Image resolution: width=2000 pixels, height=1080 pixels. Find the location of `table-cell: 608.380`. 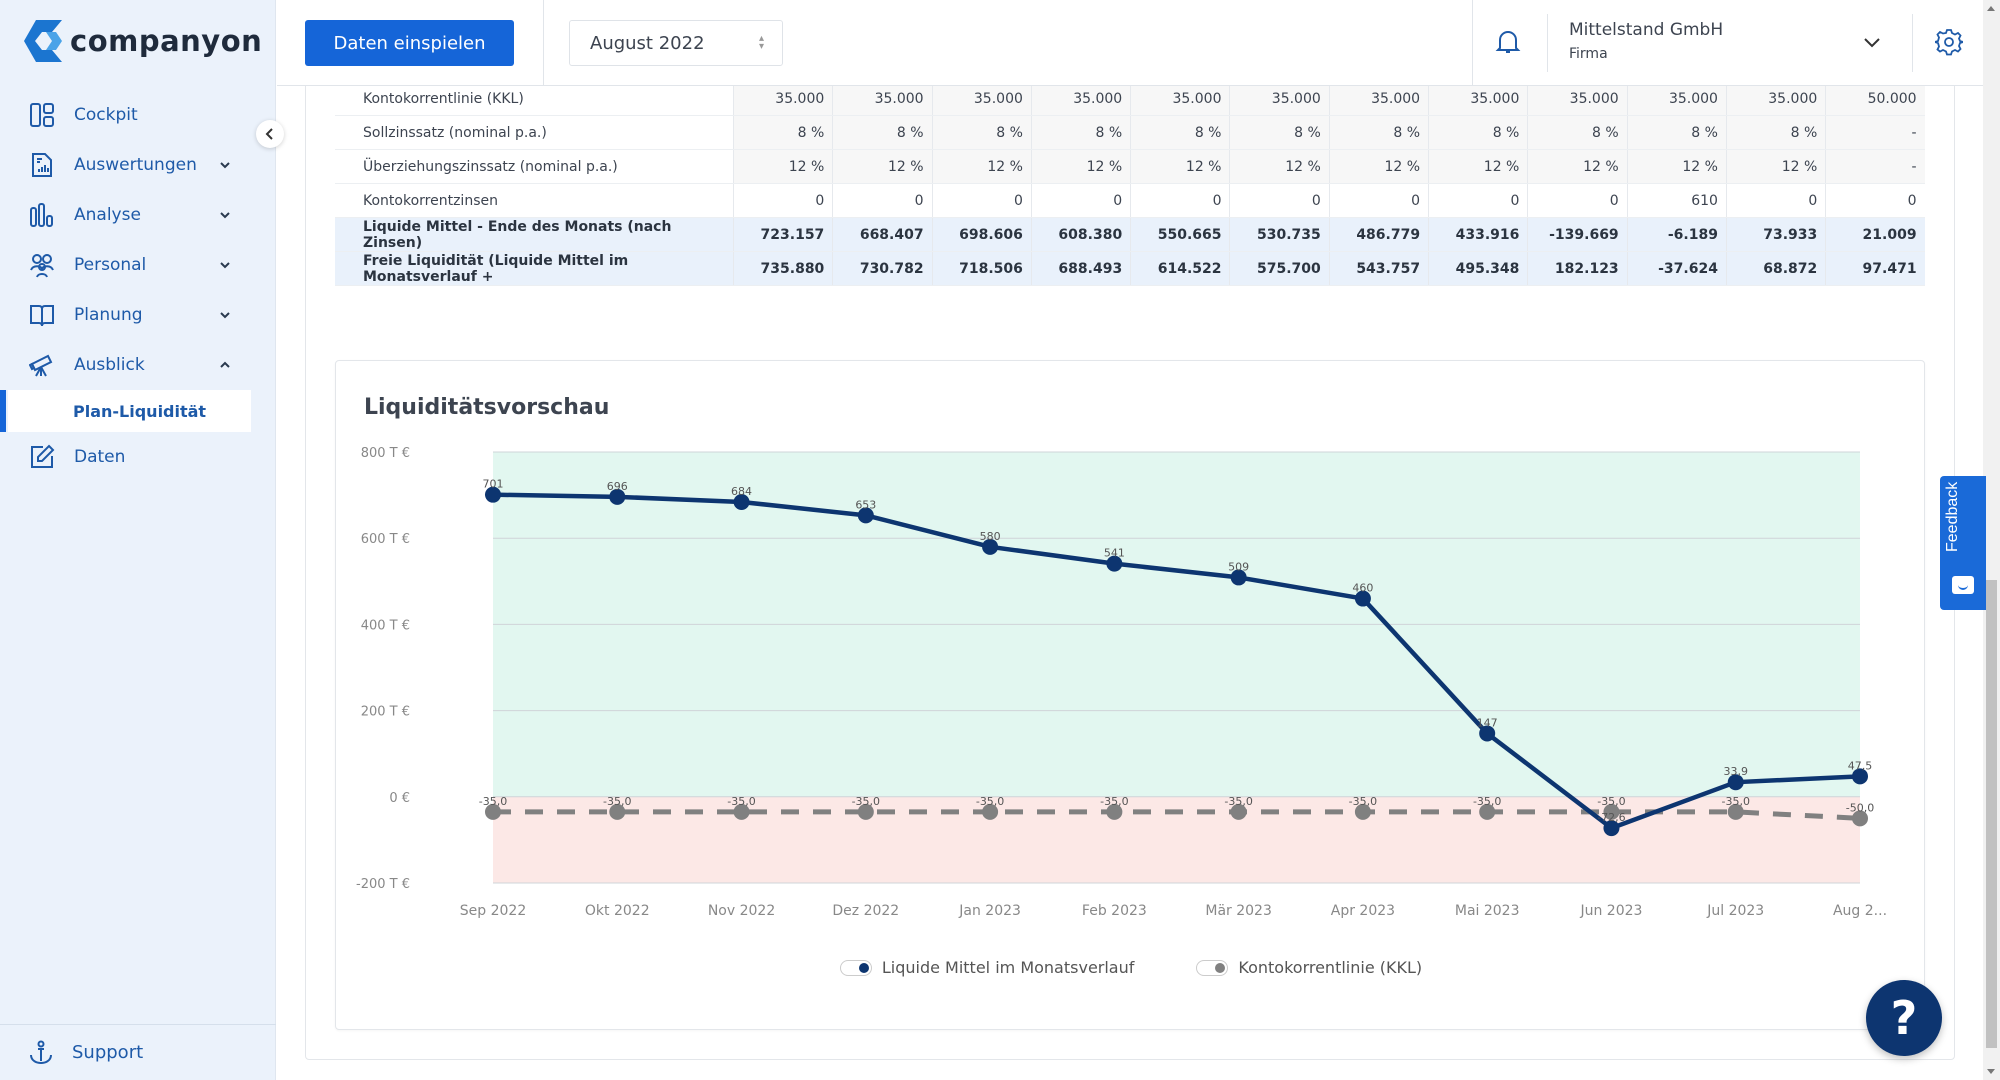

table-cell: 608.380 is located at coordinates (1080, 234).